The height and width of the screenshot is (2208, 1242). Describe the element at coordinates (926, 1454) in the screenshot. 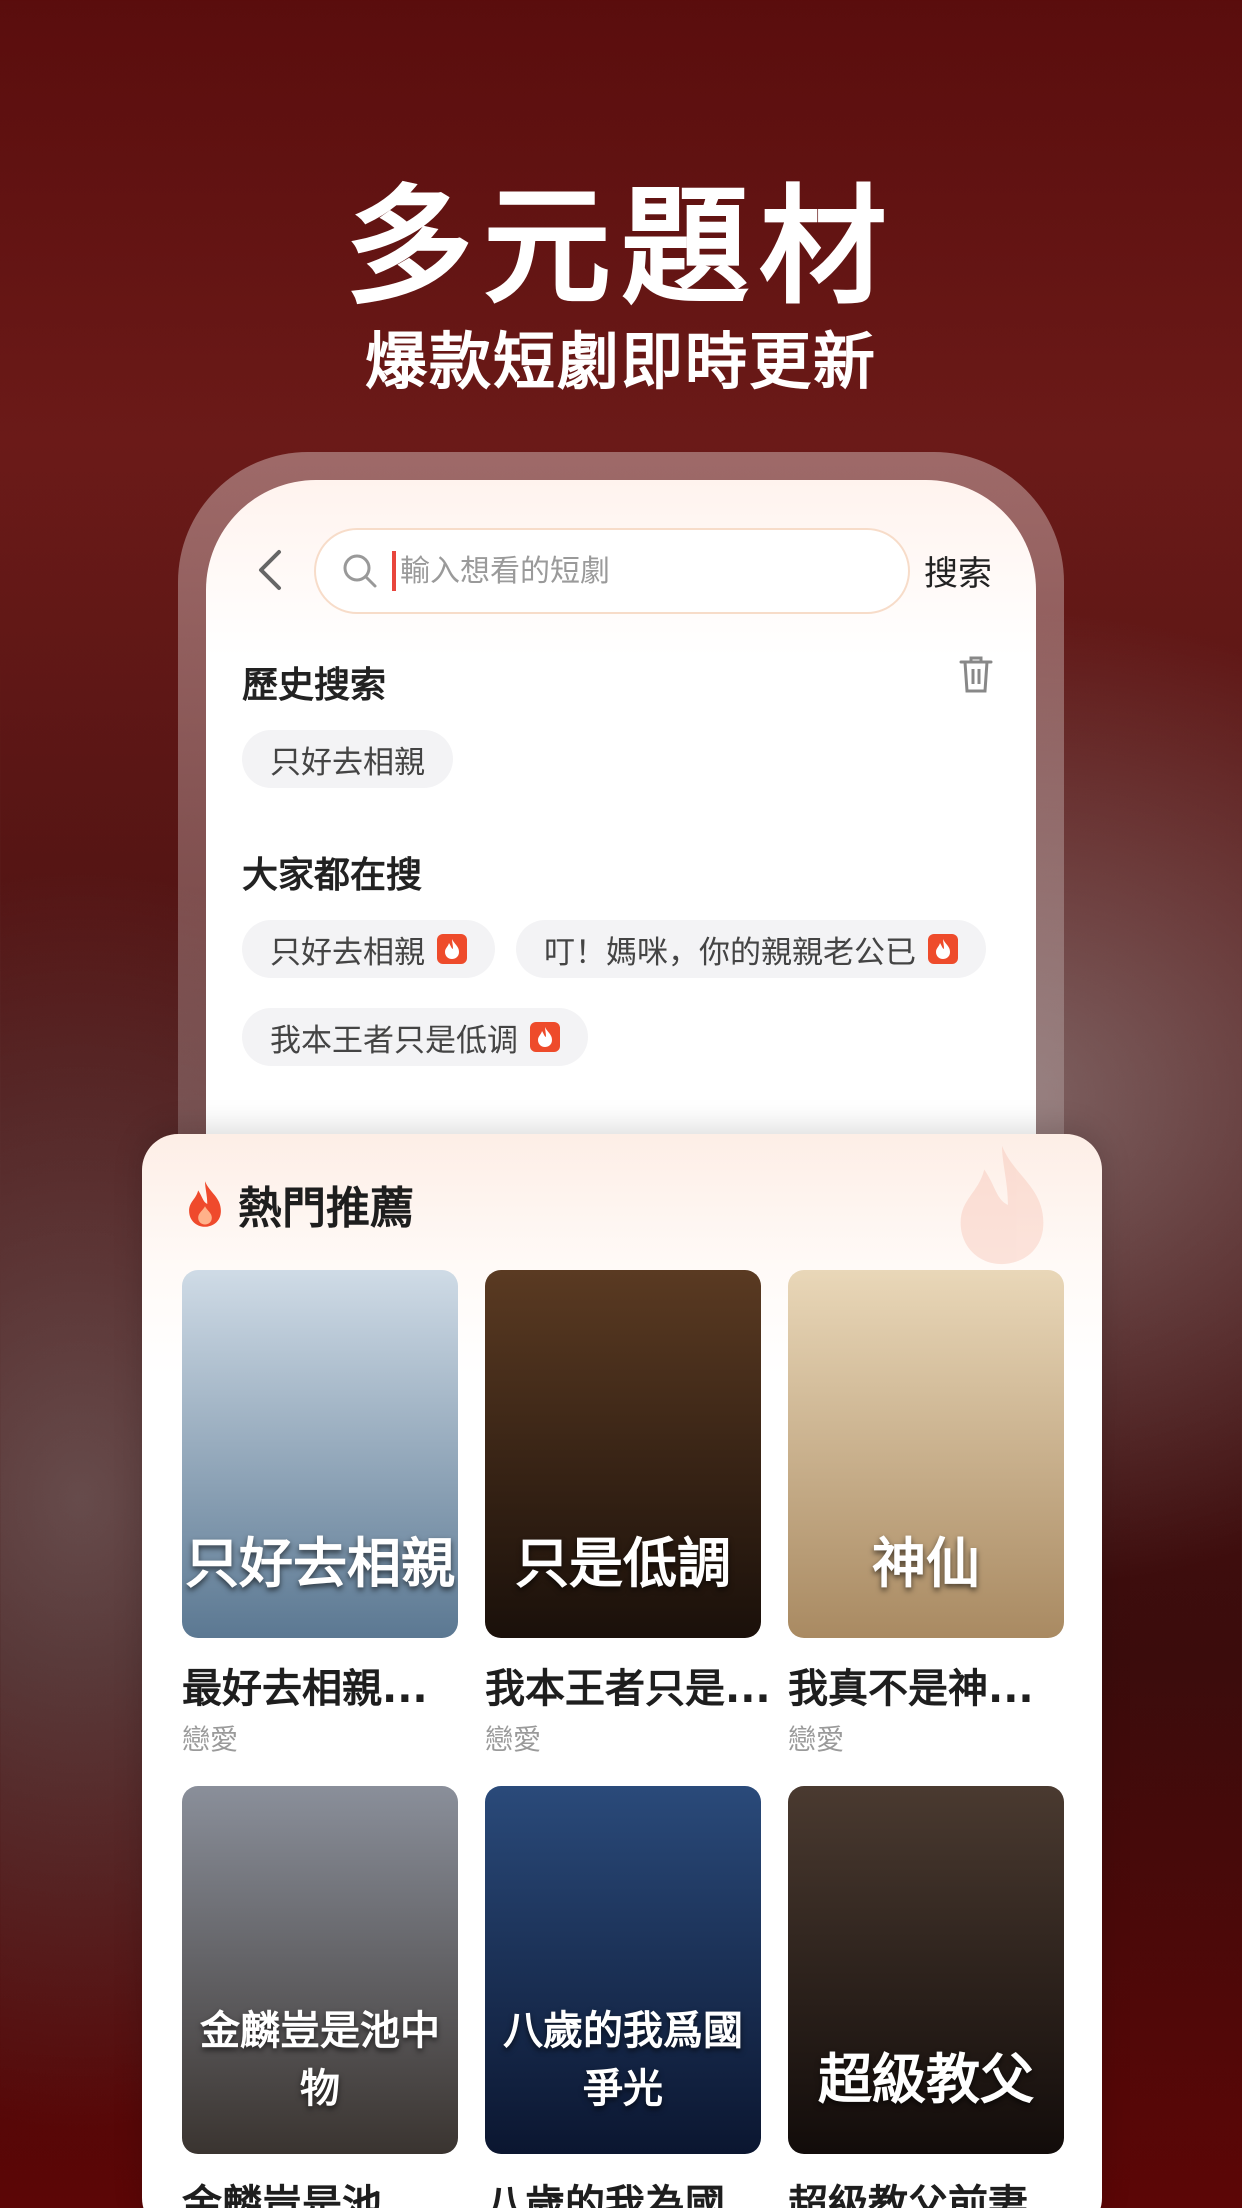

I see `drama-poster: 神仙` at that location.